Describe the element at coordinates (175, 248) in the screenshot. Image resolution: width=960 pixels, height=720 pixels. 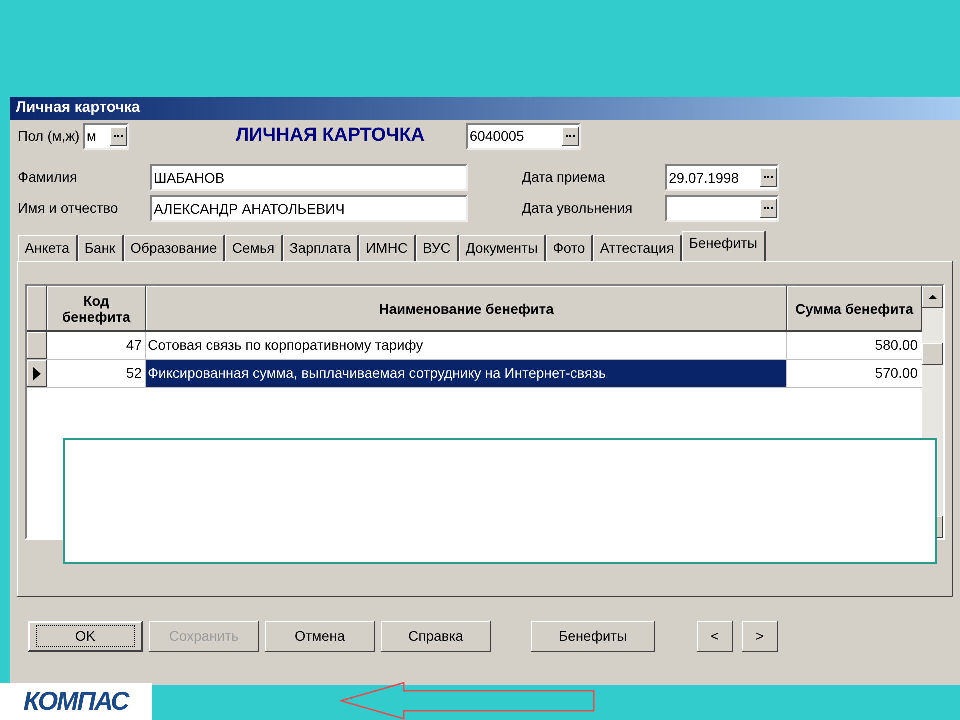
I see `tab: Образование` at that location.